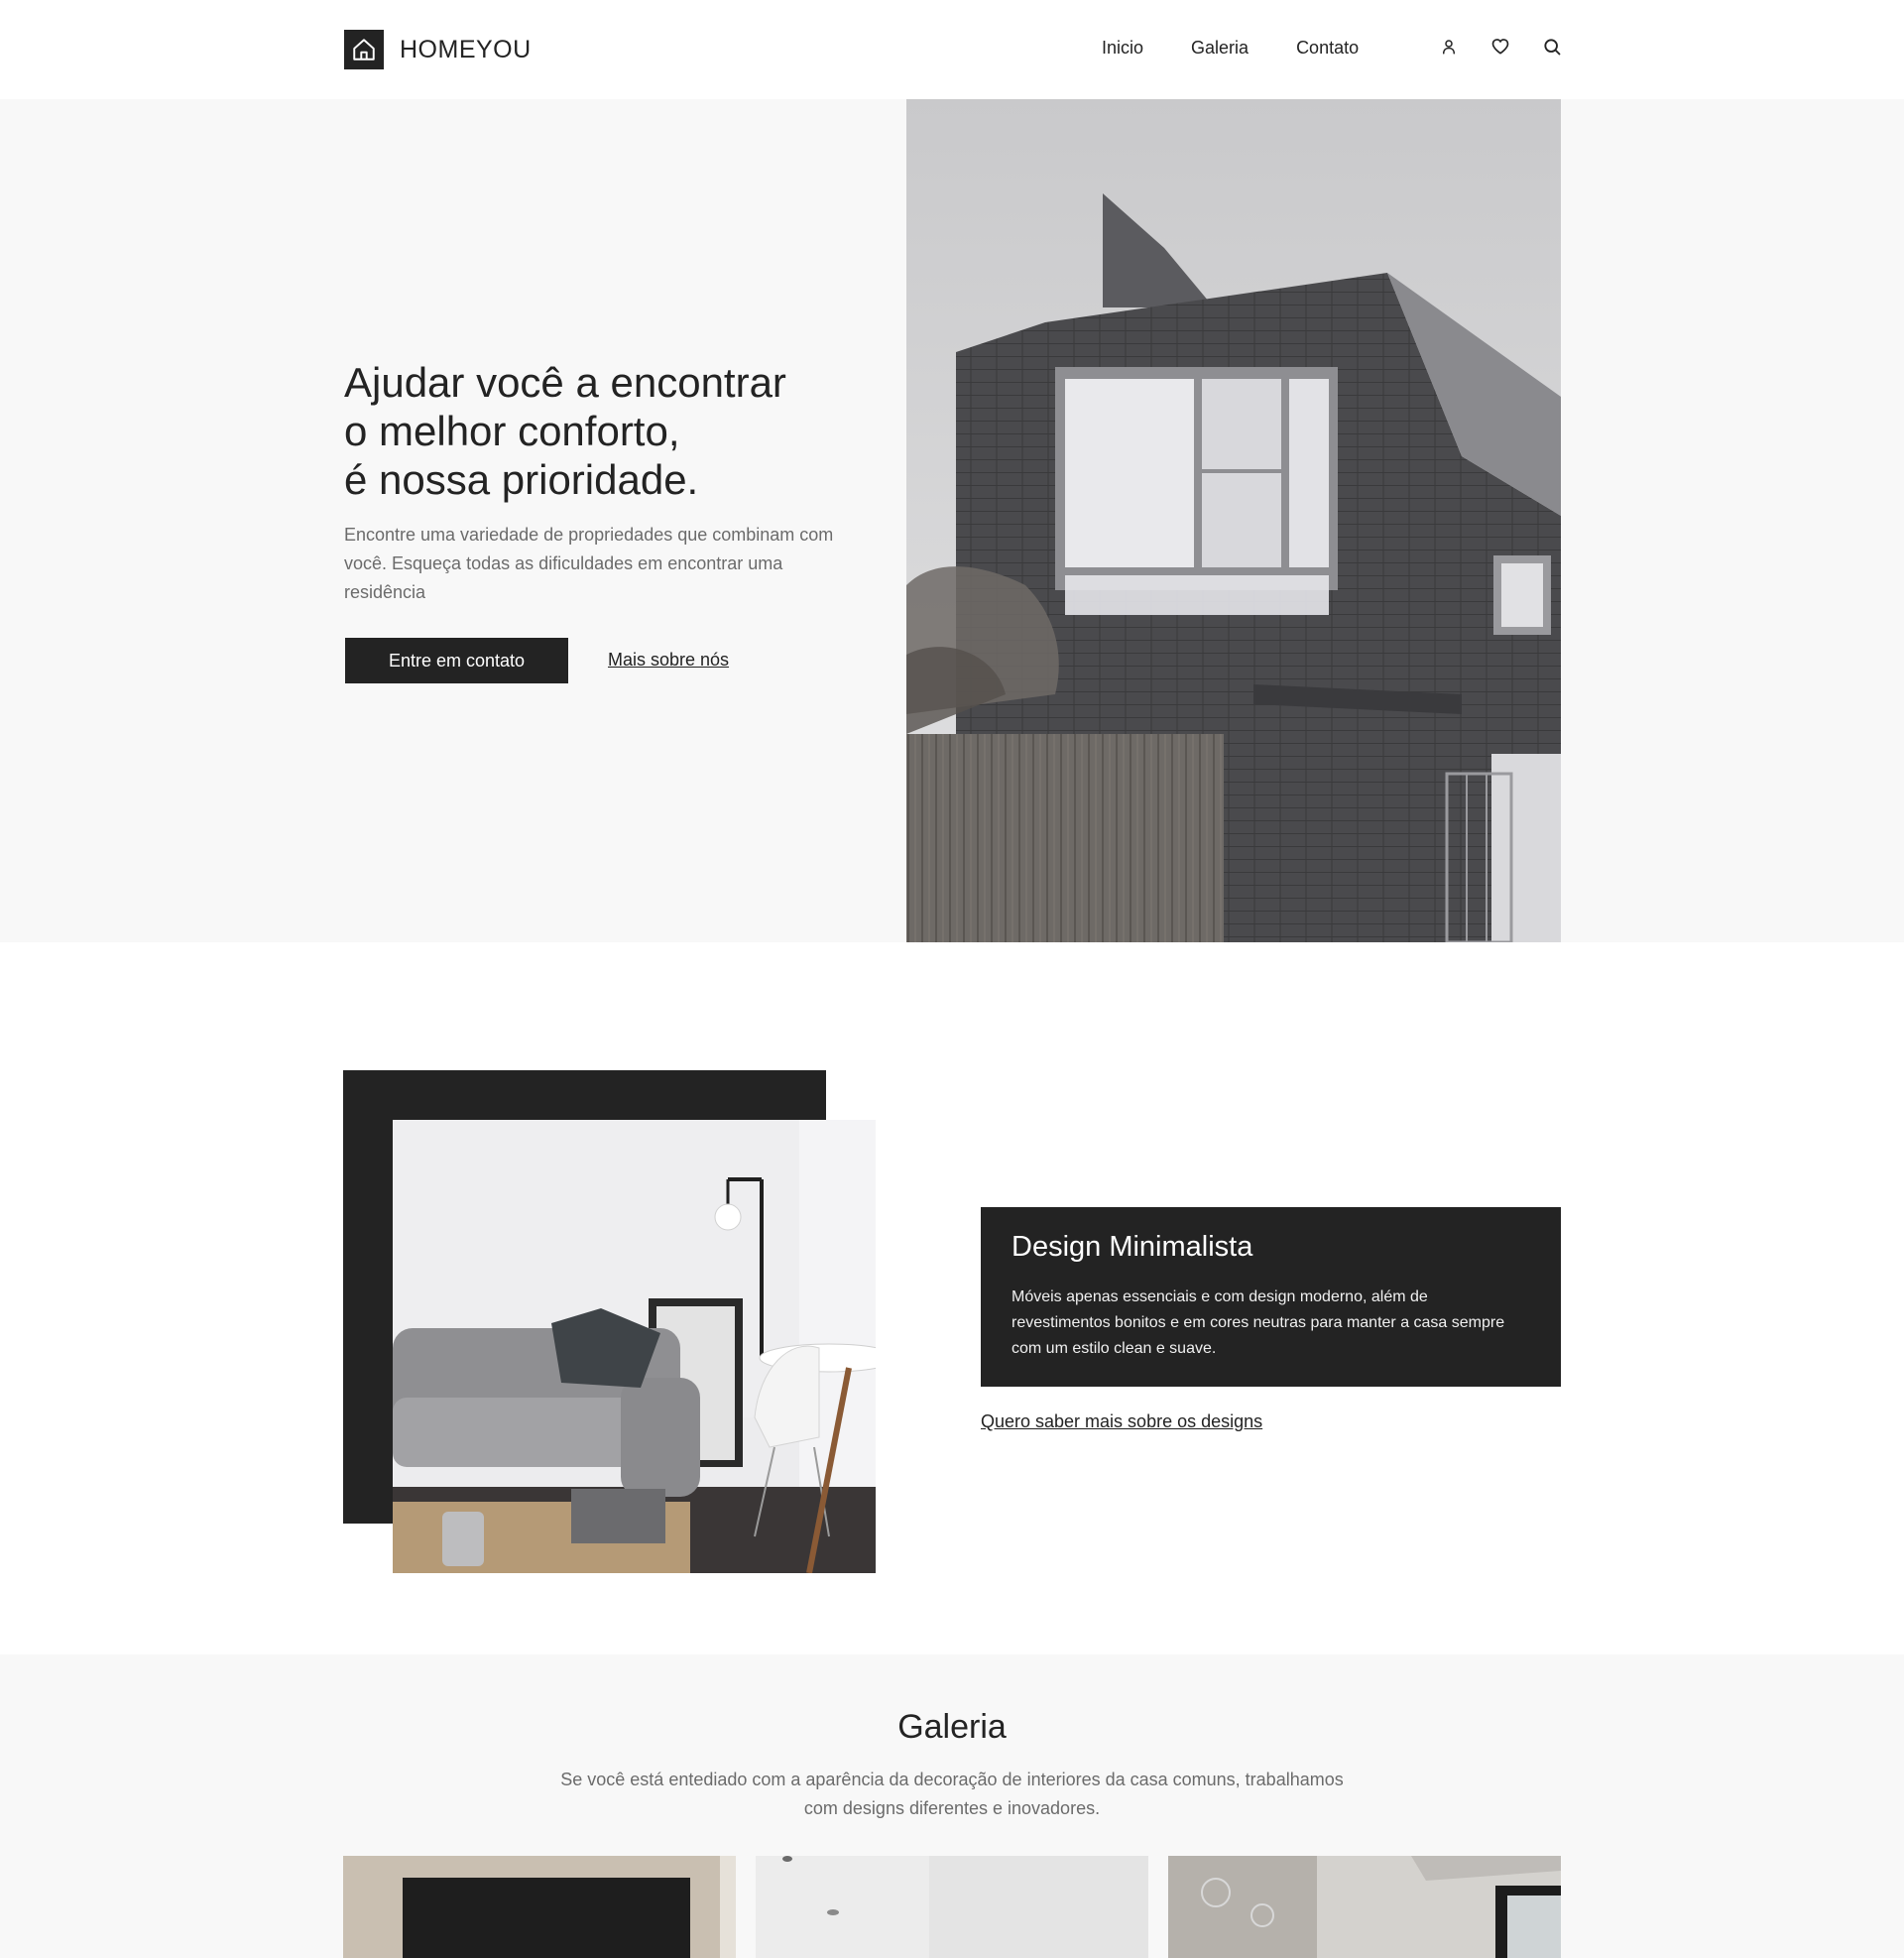 The height and width of the screenshot is (1958, 1904). Describe the element at coordinates (364, 50) in the screenshot. I see `home-icon` at that location.